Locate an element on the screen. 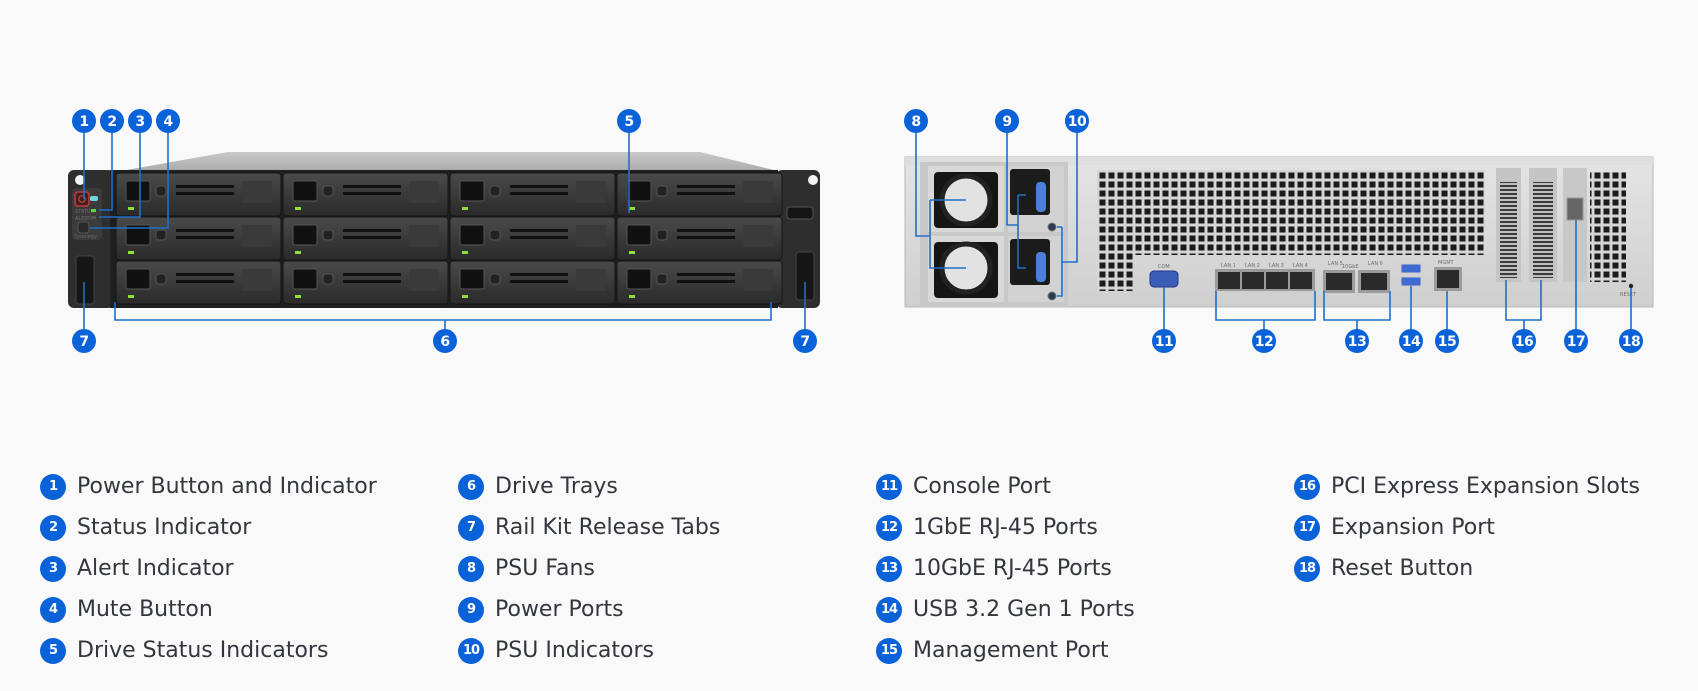  lan6-label: LAN 6 is located at coordinates (1375, 264).